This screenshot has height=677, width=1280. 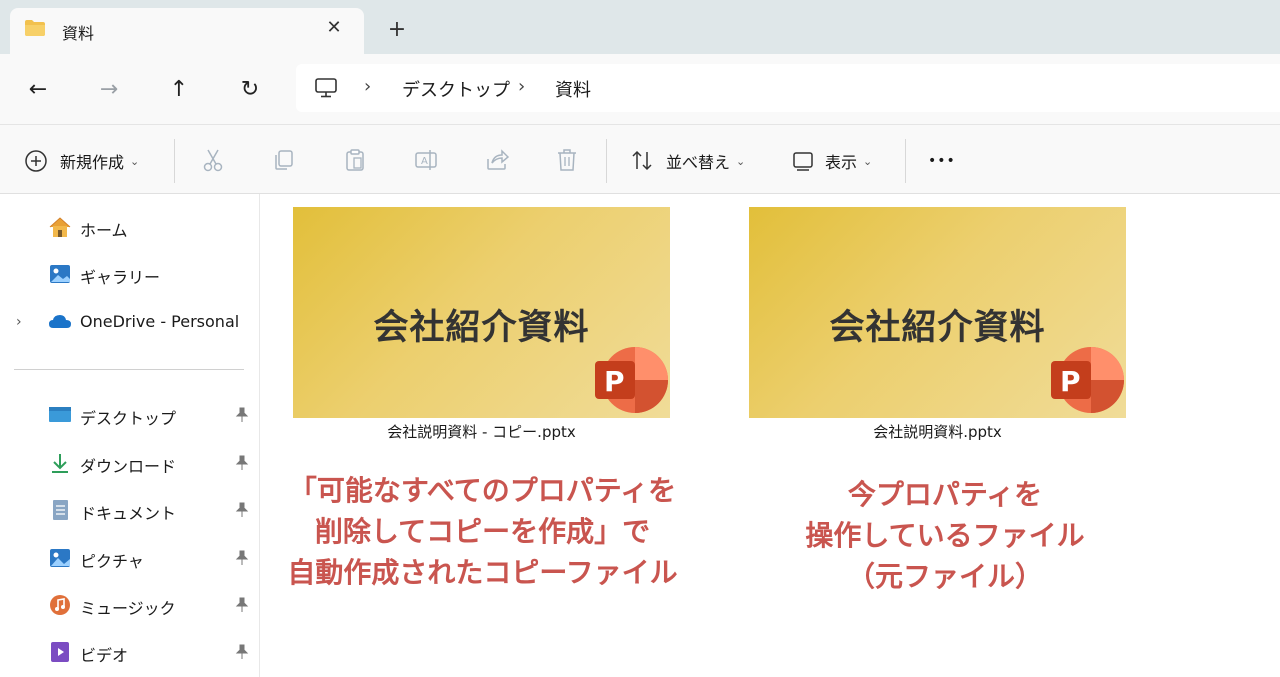 I want to click on command-bar: 新規作成 ⌄ A 並べ替え ⌄ 表示 ⌄ •••, so click(x=640, y=159).